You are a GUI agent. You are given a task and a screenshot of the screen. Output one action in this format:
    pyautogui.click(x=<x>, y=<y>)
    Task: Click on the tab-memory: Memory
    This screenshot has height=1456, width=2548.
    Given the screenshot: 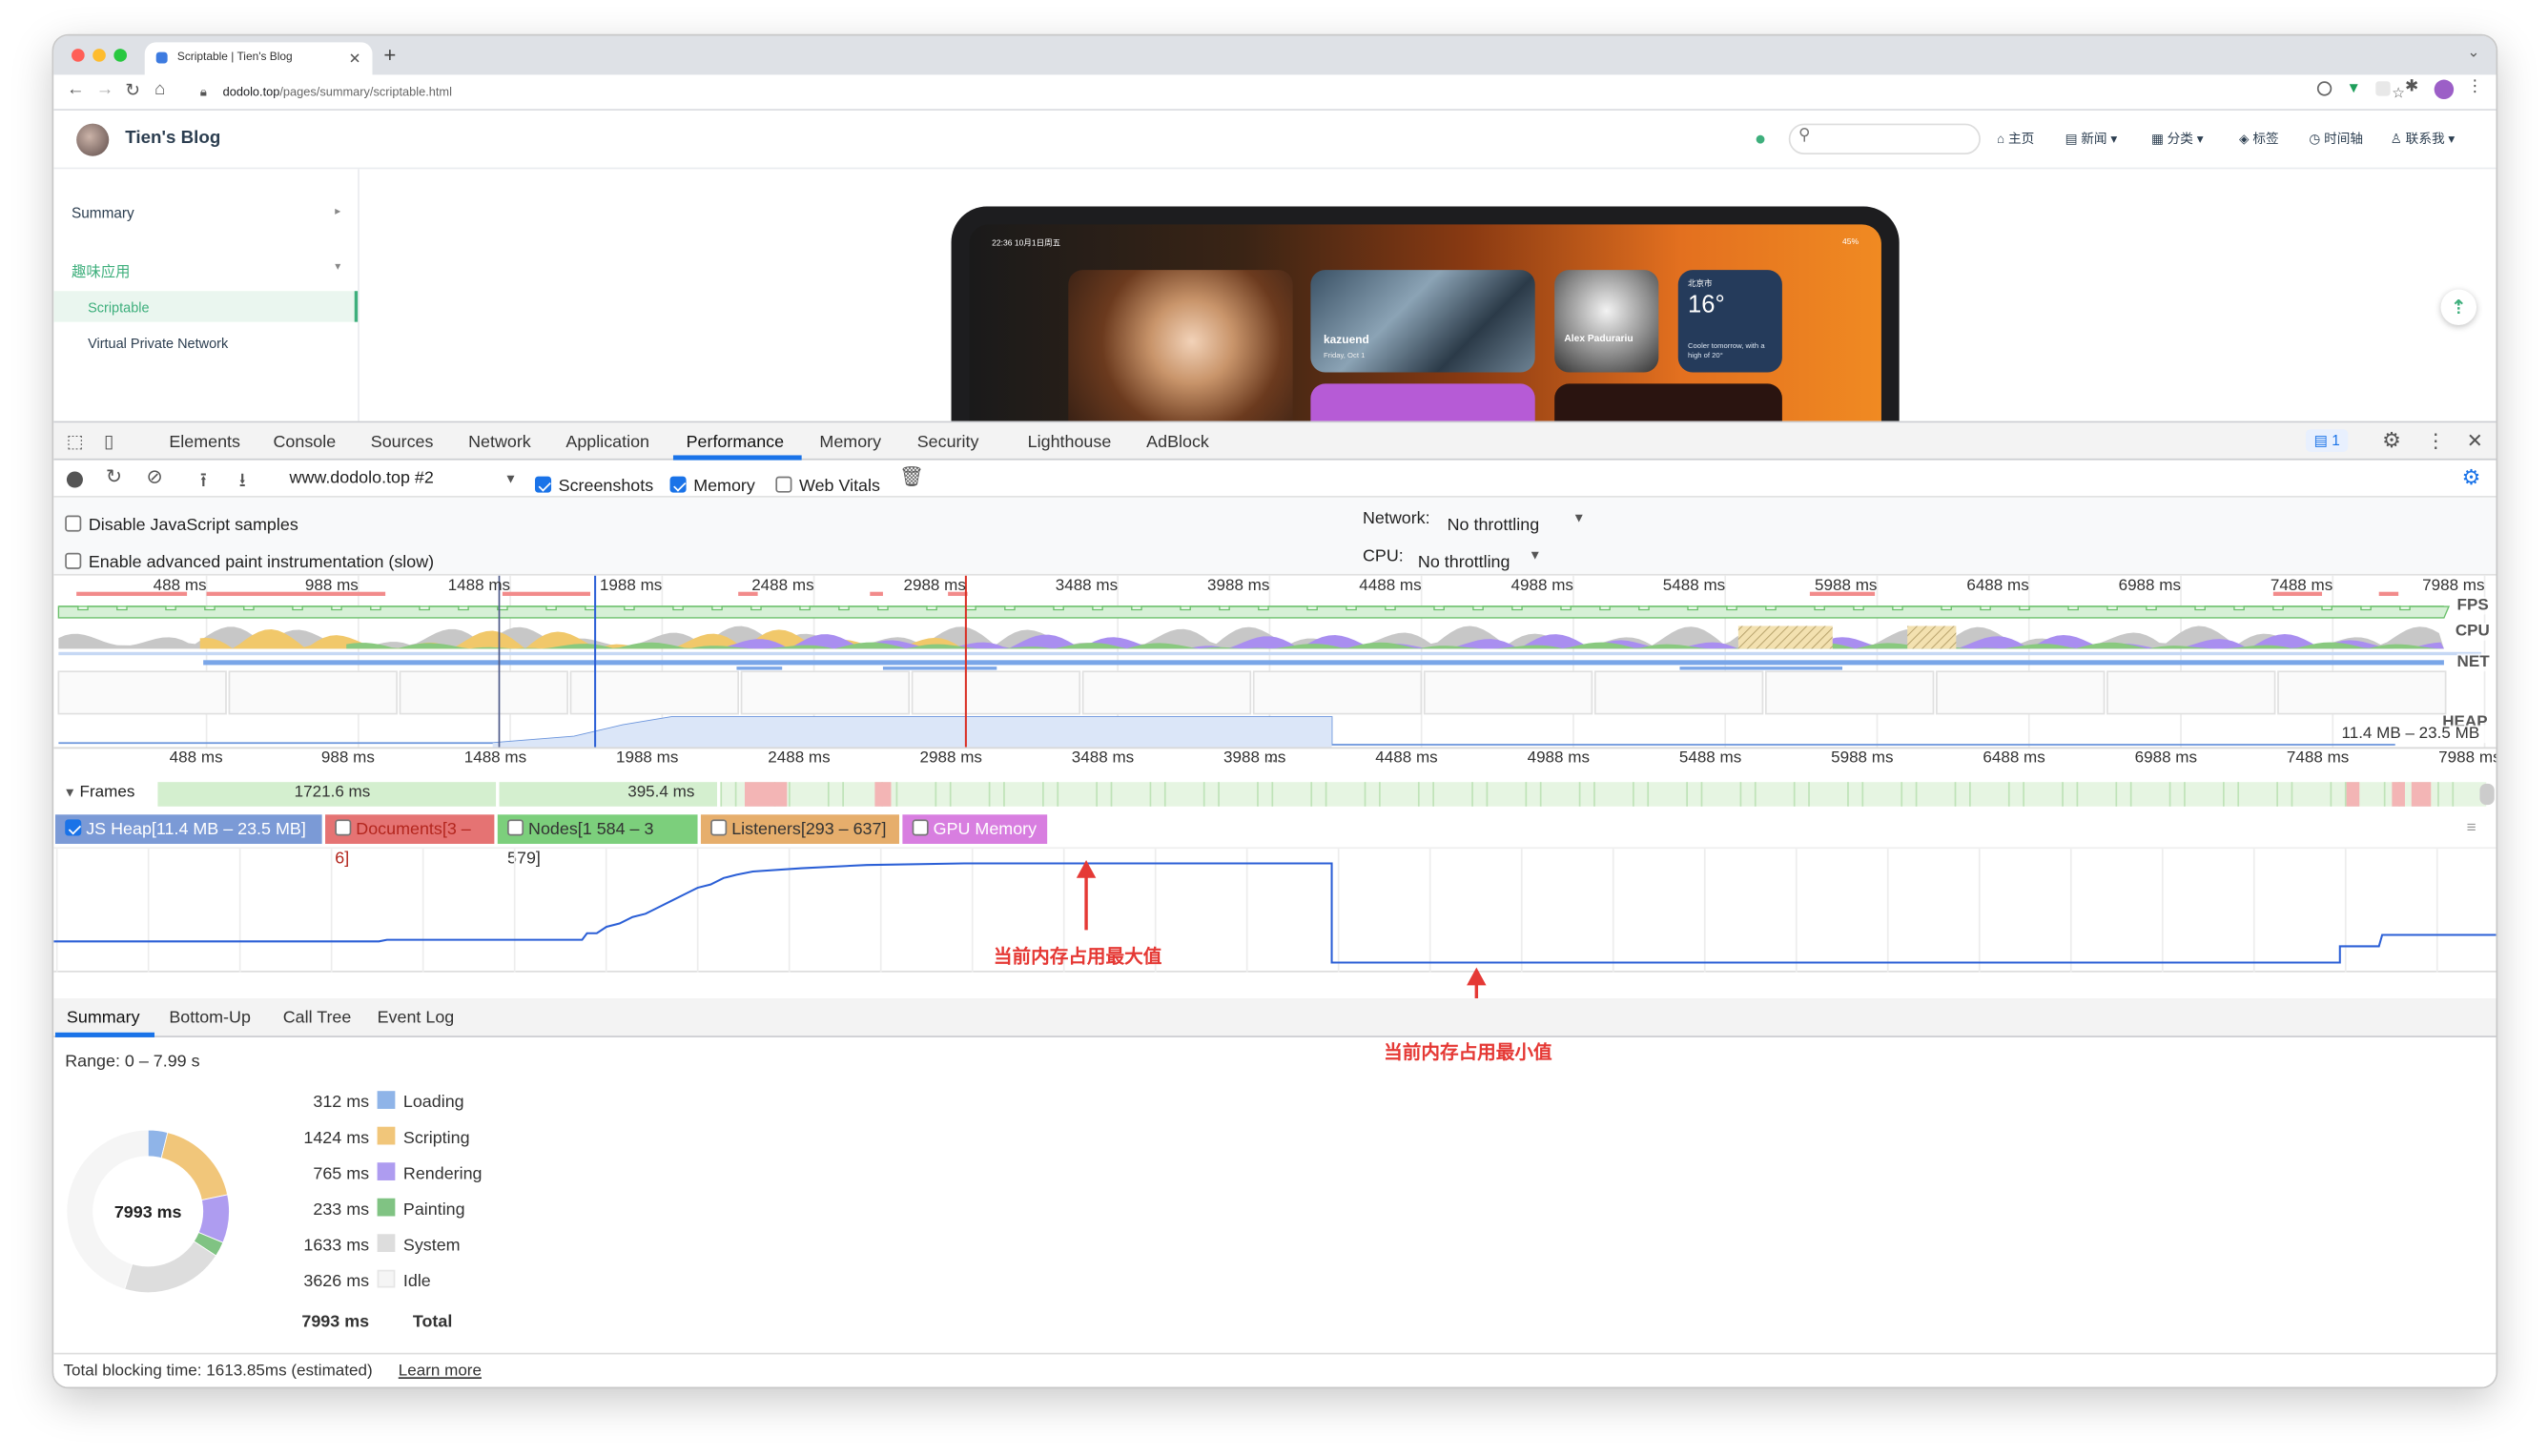 What is the action you would take?
    pyautogui.click(x=850, y=442)
    